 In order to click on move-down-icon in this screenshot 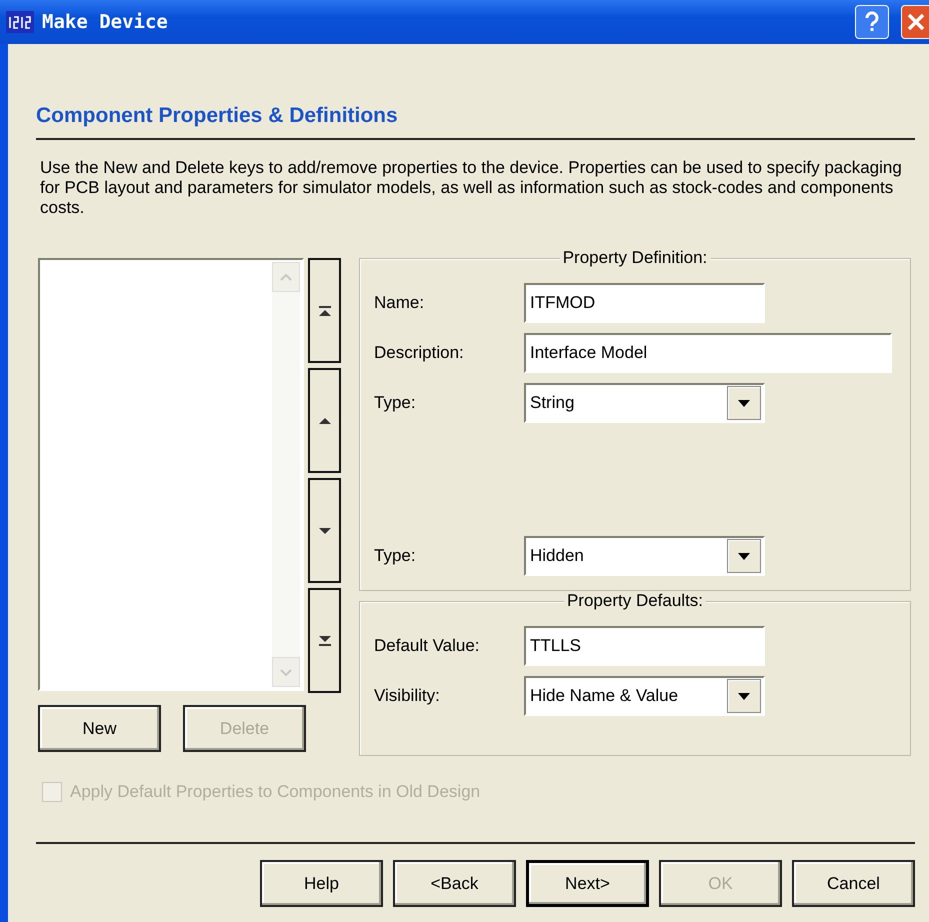, I will do `click(325, 531)`.